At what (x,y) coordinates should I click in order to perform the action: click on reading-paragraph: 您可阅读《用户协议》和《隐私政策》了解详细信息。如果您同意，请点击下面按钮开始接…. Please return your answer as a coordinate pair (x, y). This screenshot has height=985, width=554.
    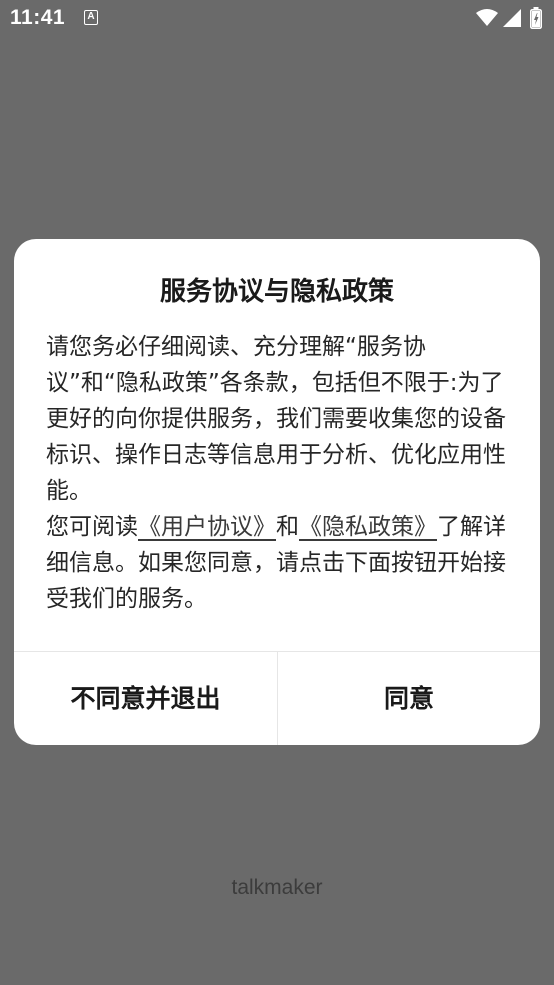
    Looking at the image, I should click on (276, 563).